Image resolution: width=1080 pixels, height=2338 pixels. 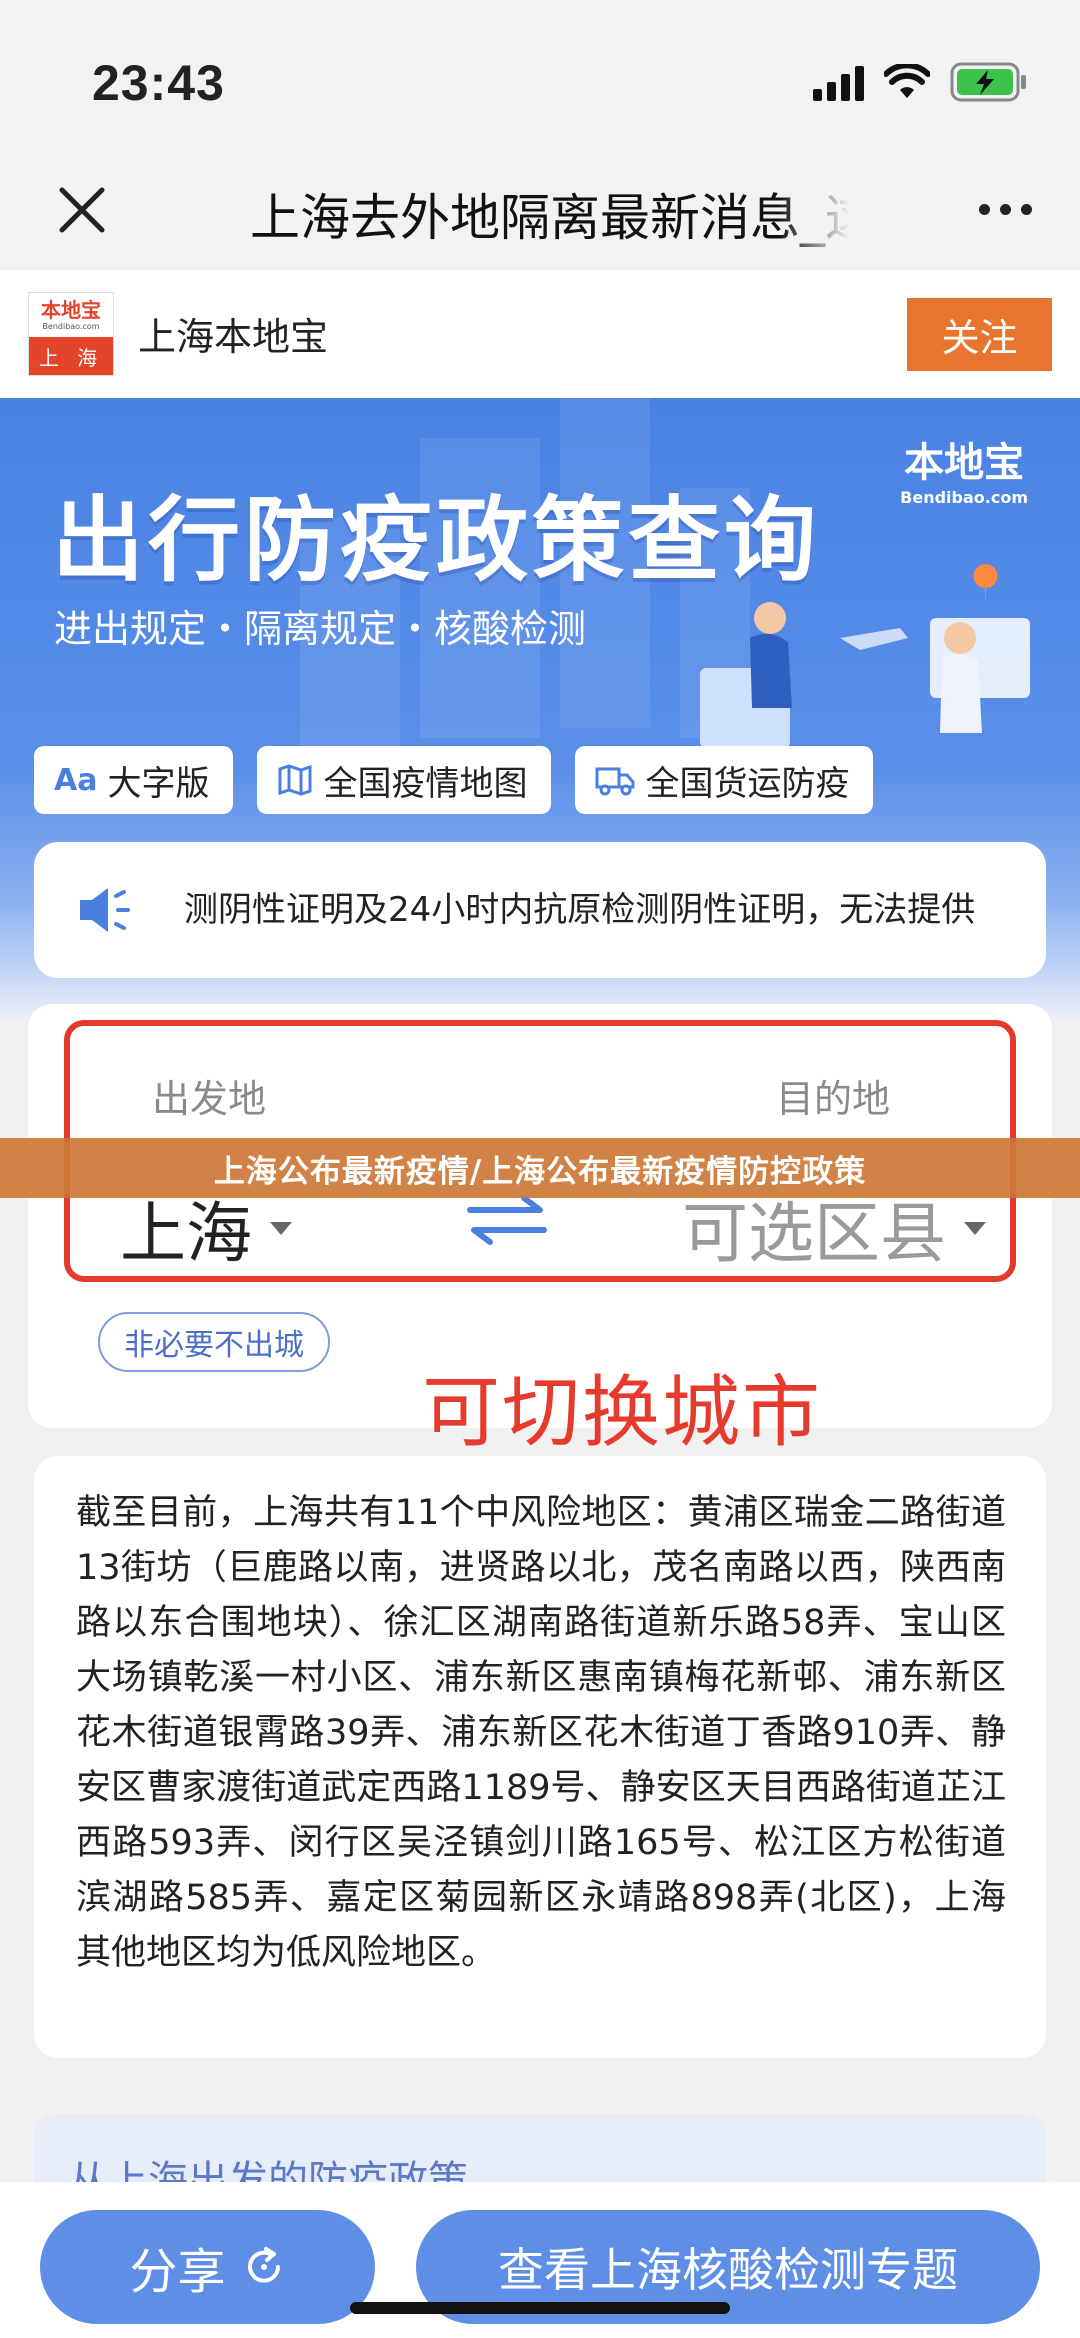 What do you see at coordinates (580, 910) in the screenshot?
I see `notice-text: 测阴性证明及24小时内抗原检测阴性证明，无法提供` at bounding box center [580, 910].